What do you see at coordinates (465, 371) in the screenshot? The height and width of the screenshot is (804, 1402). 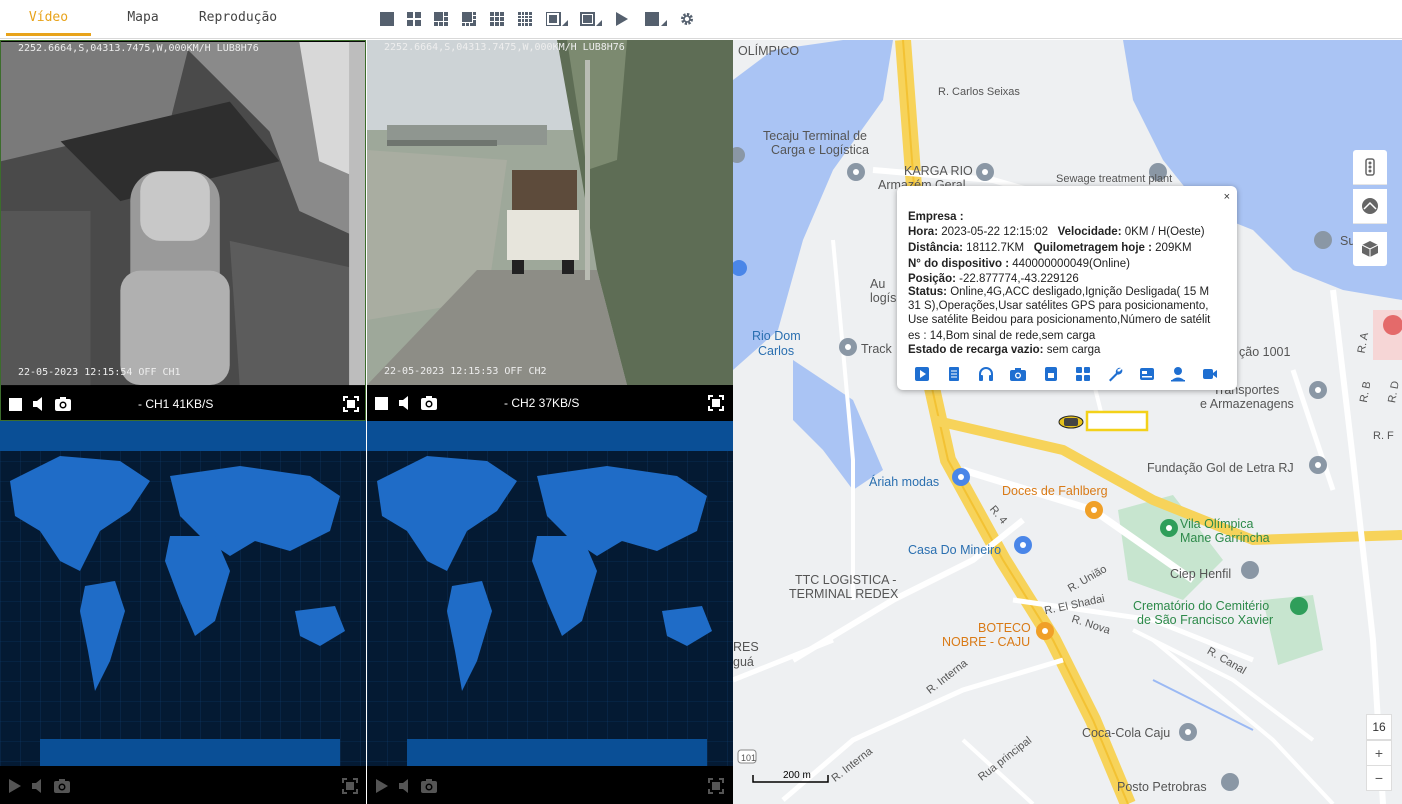 I see `ch2-osd-bottom: 22-05-2023 12:15:53 OFF CH2` at bounding box center [465, 371].